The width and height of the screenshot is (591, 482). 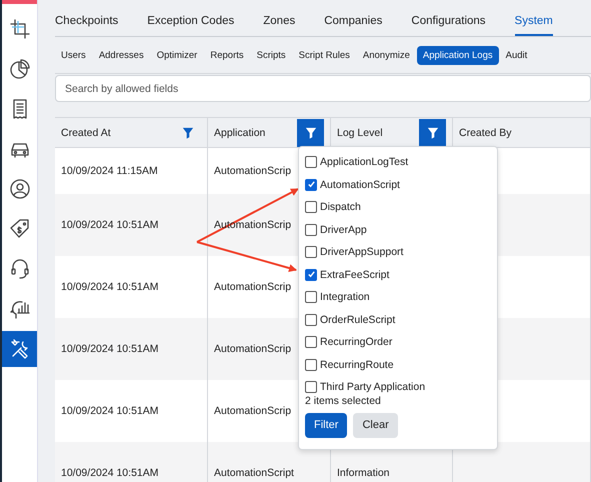 What do you see at coordinates (109, 171) in the screenshot?
I see `table-cell: 10/09/2024 11:15AM` at bounding box center [109, 171].